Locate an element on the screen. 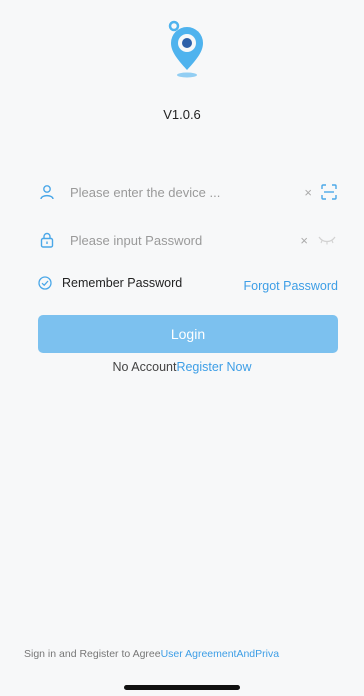 Image resolution: width=364 pixels, height=696 pixels. remember-password-label: Remember Password is located at coordinates (122, 283).